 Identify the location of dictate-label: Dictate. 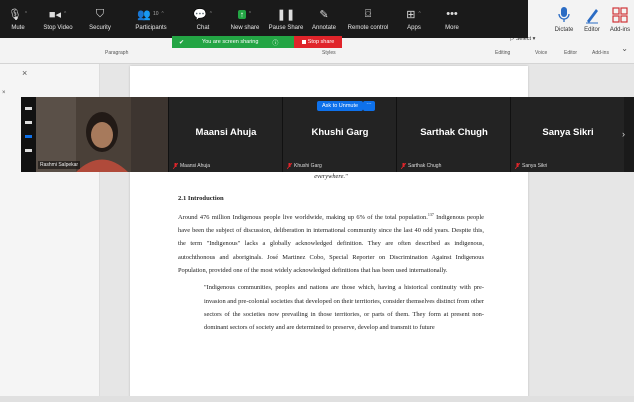
(564, 30).